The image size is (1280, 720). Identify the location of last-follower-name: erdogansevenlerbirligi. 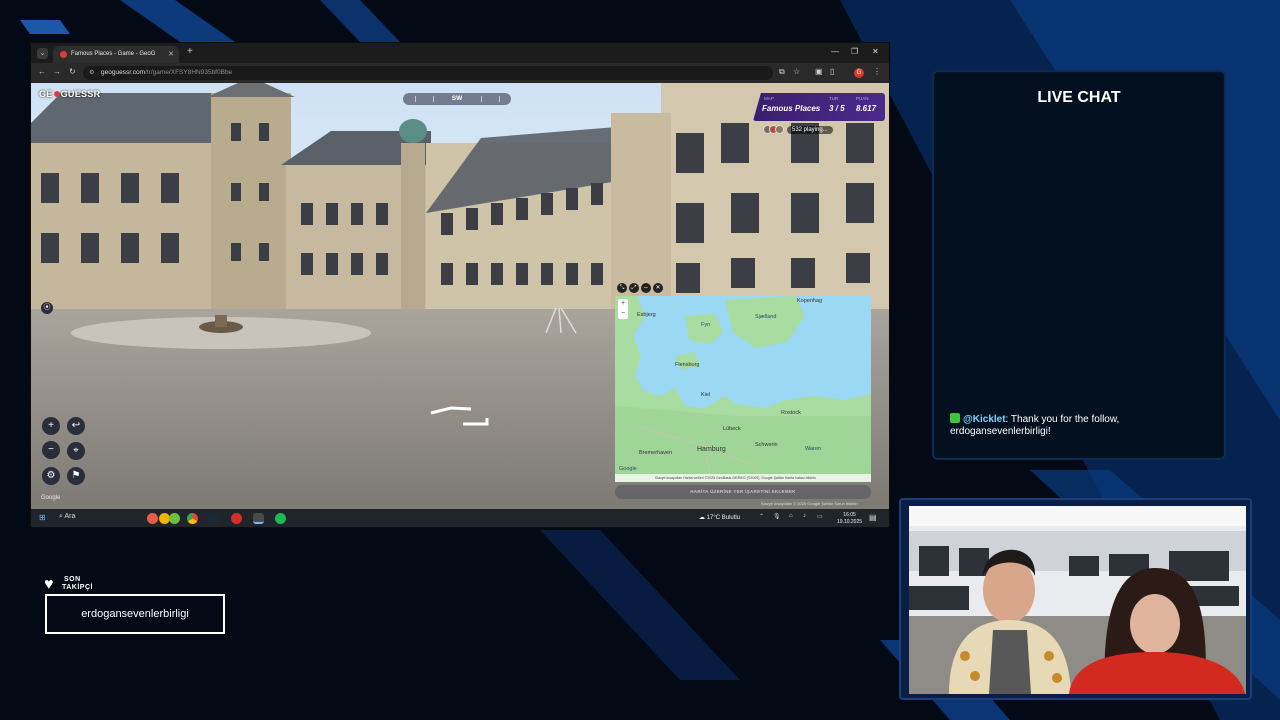
(135, 614).